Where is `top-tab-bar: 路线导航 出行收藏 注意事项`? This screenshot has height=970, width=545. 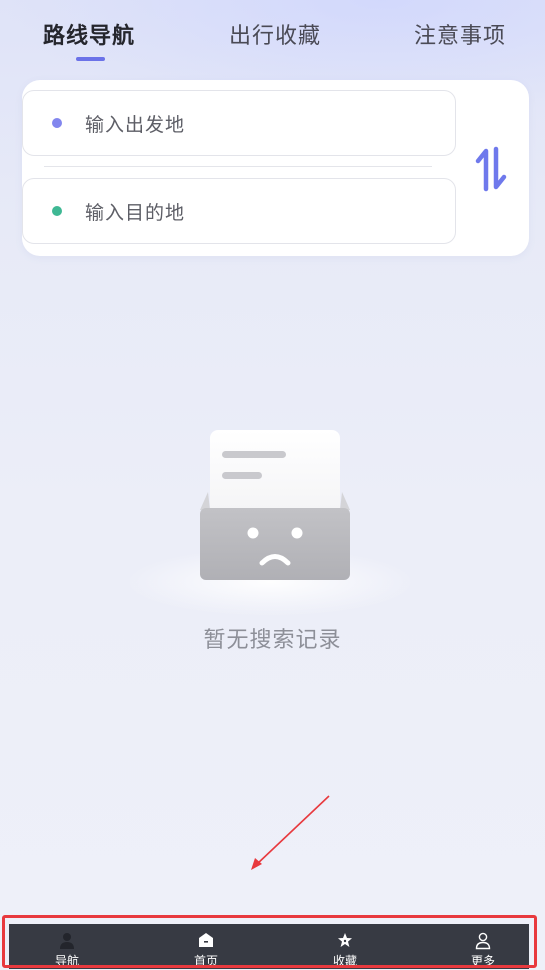 top-tab-bar: 路线导航 出行收藏 注意事项 is located at coordinates (272, 35).